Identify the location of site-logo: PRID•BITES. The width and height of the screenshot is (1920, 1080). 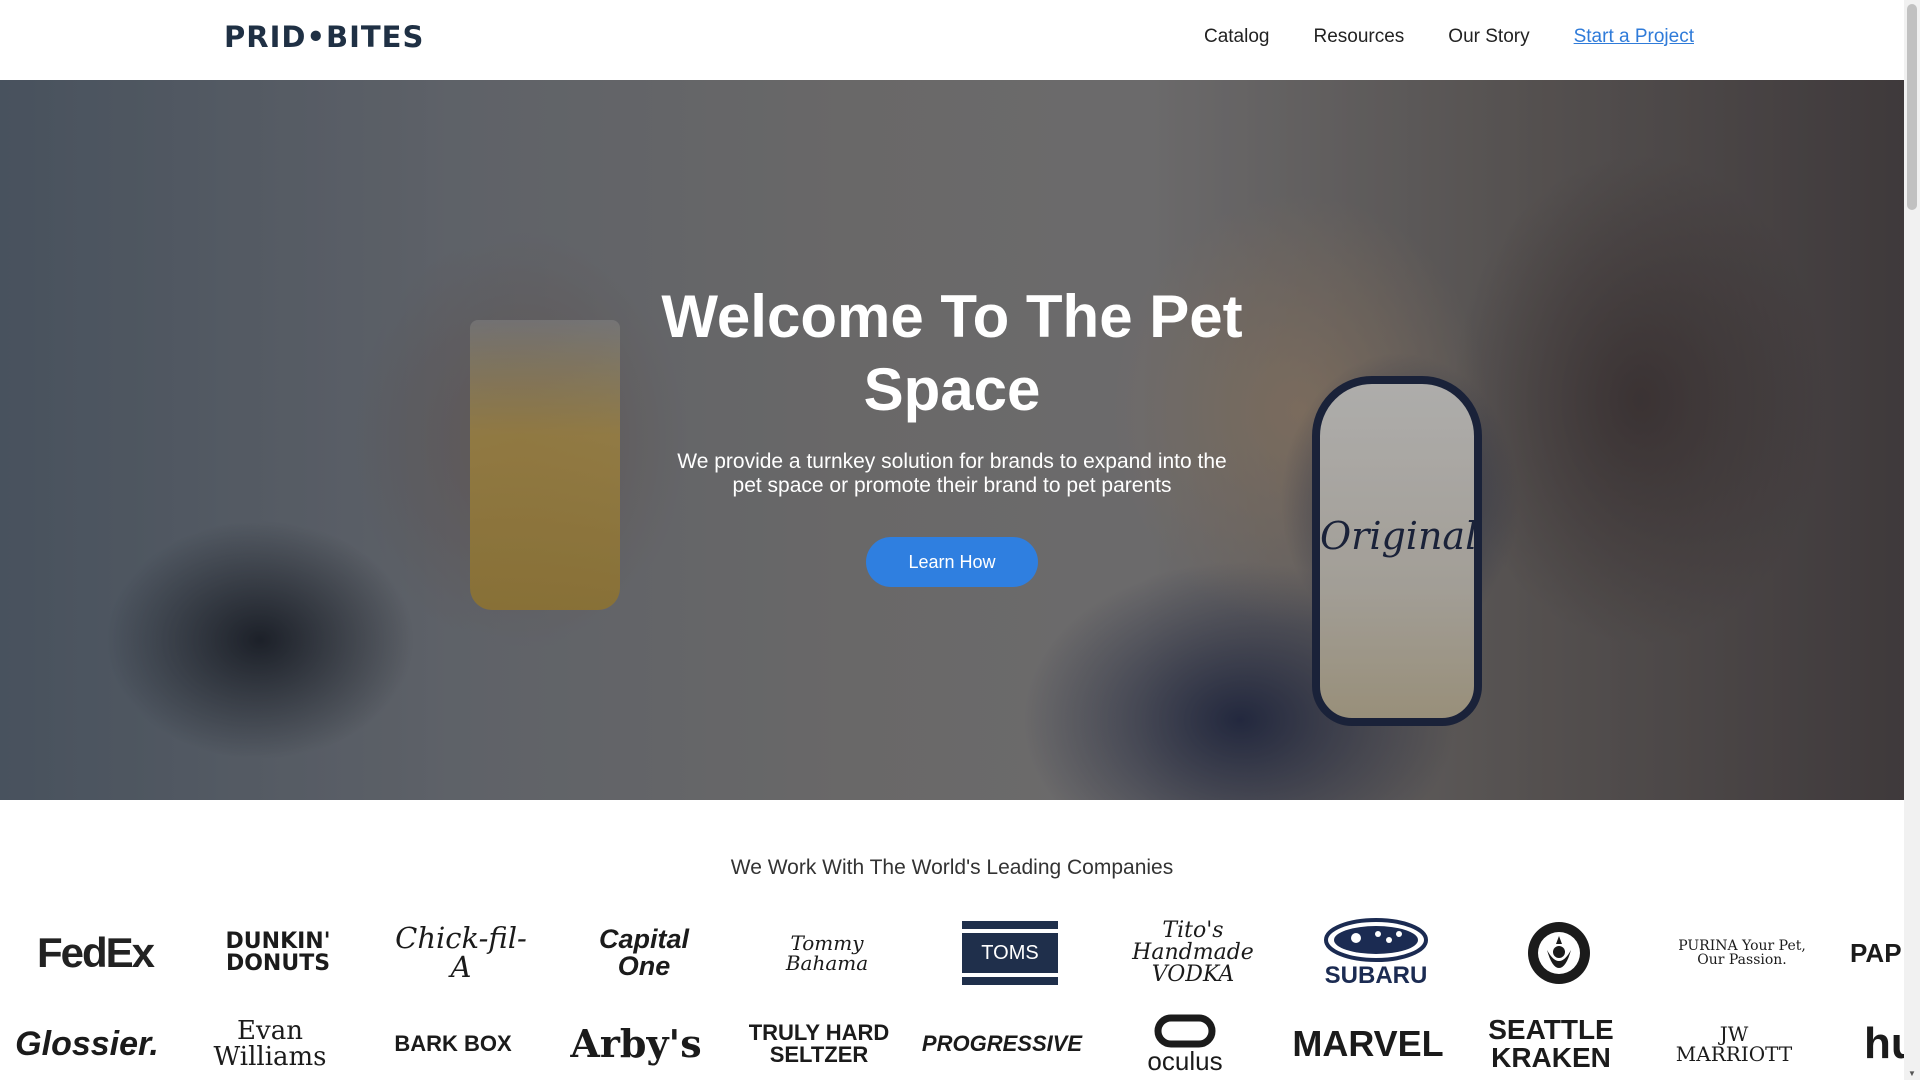
(324, 37).